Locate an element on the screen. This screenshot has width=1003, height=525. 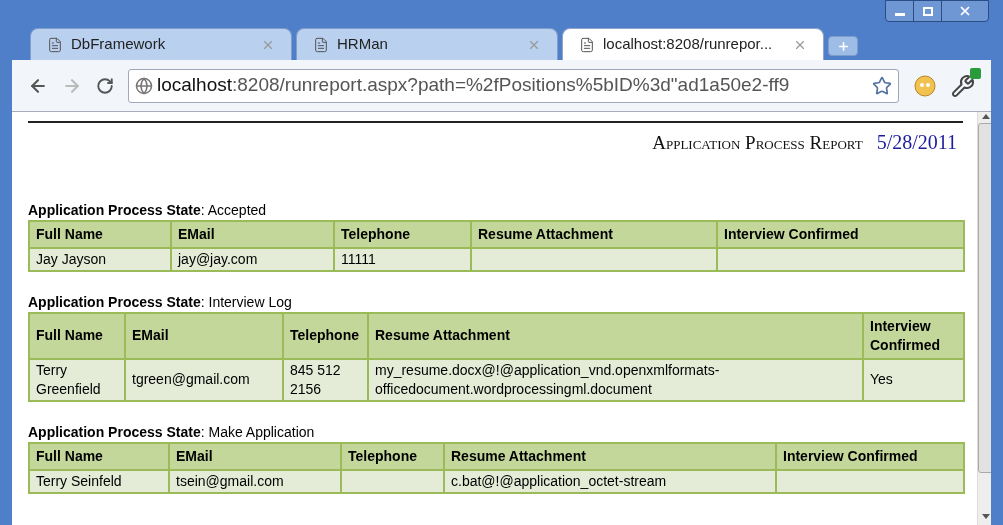
table-cell: Jay Jayson is located at coordinates (71, 258).